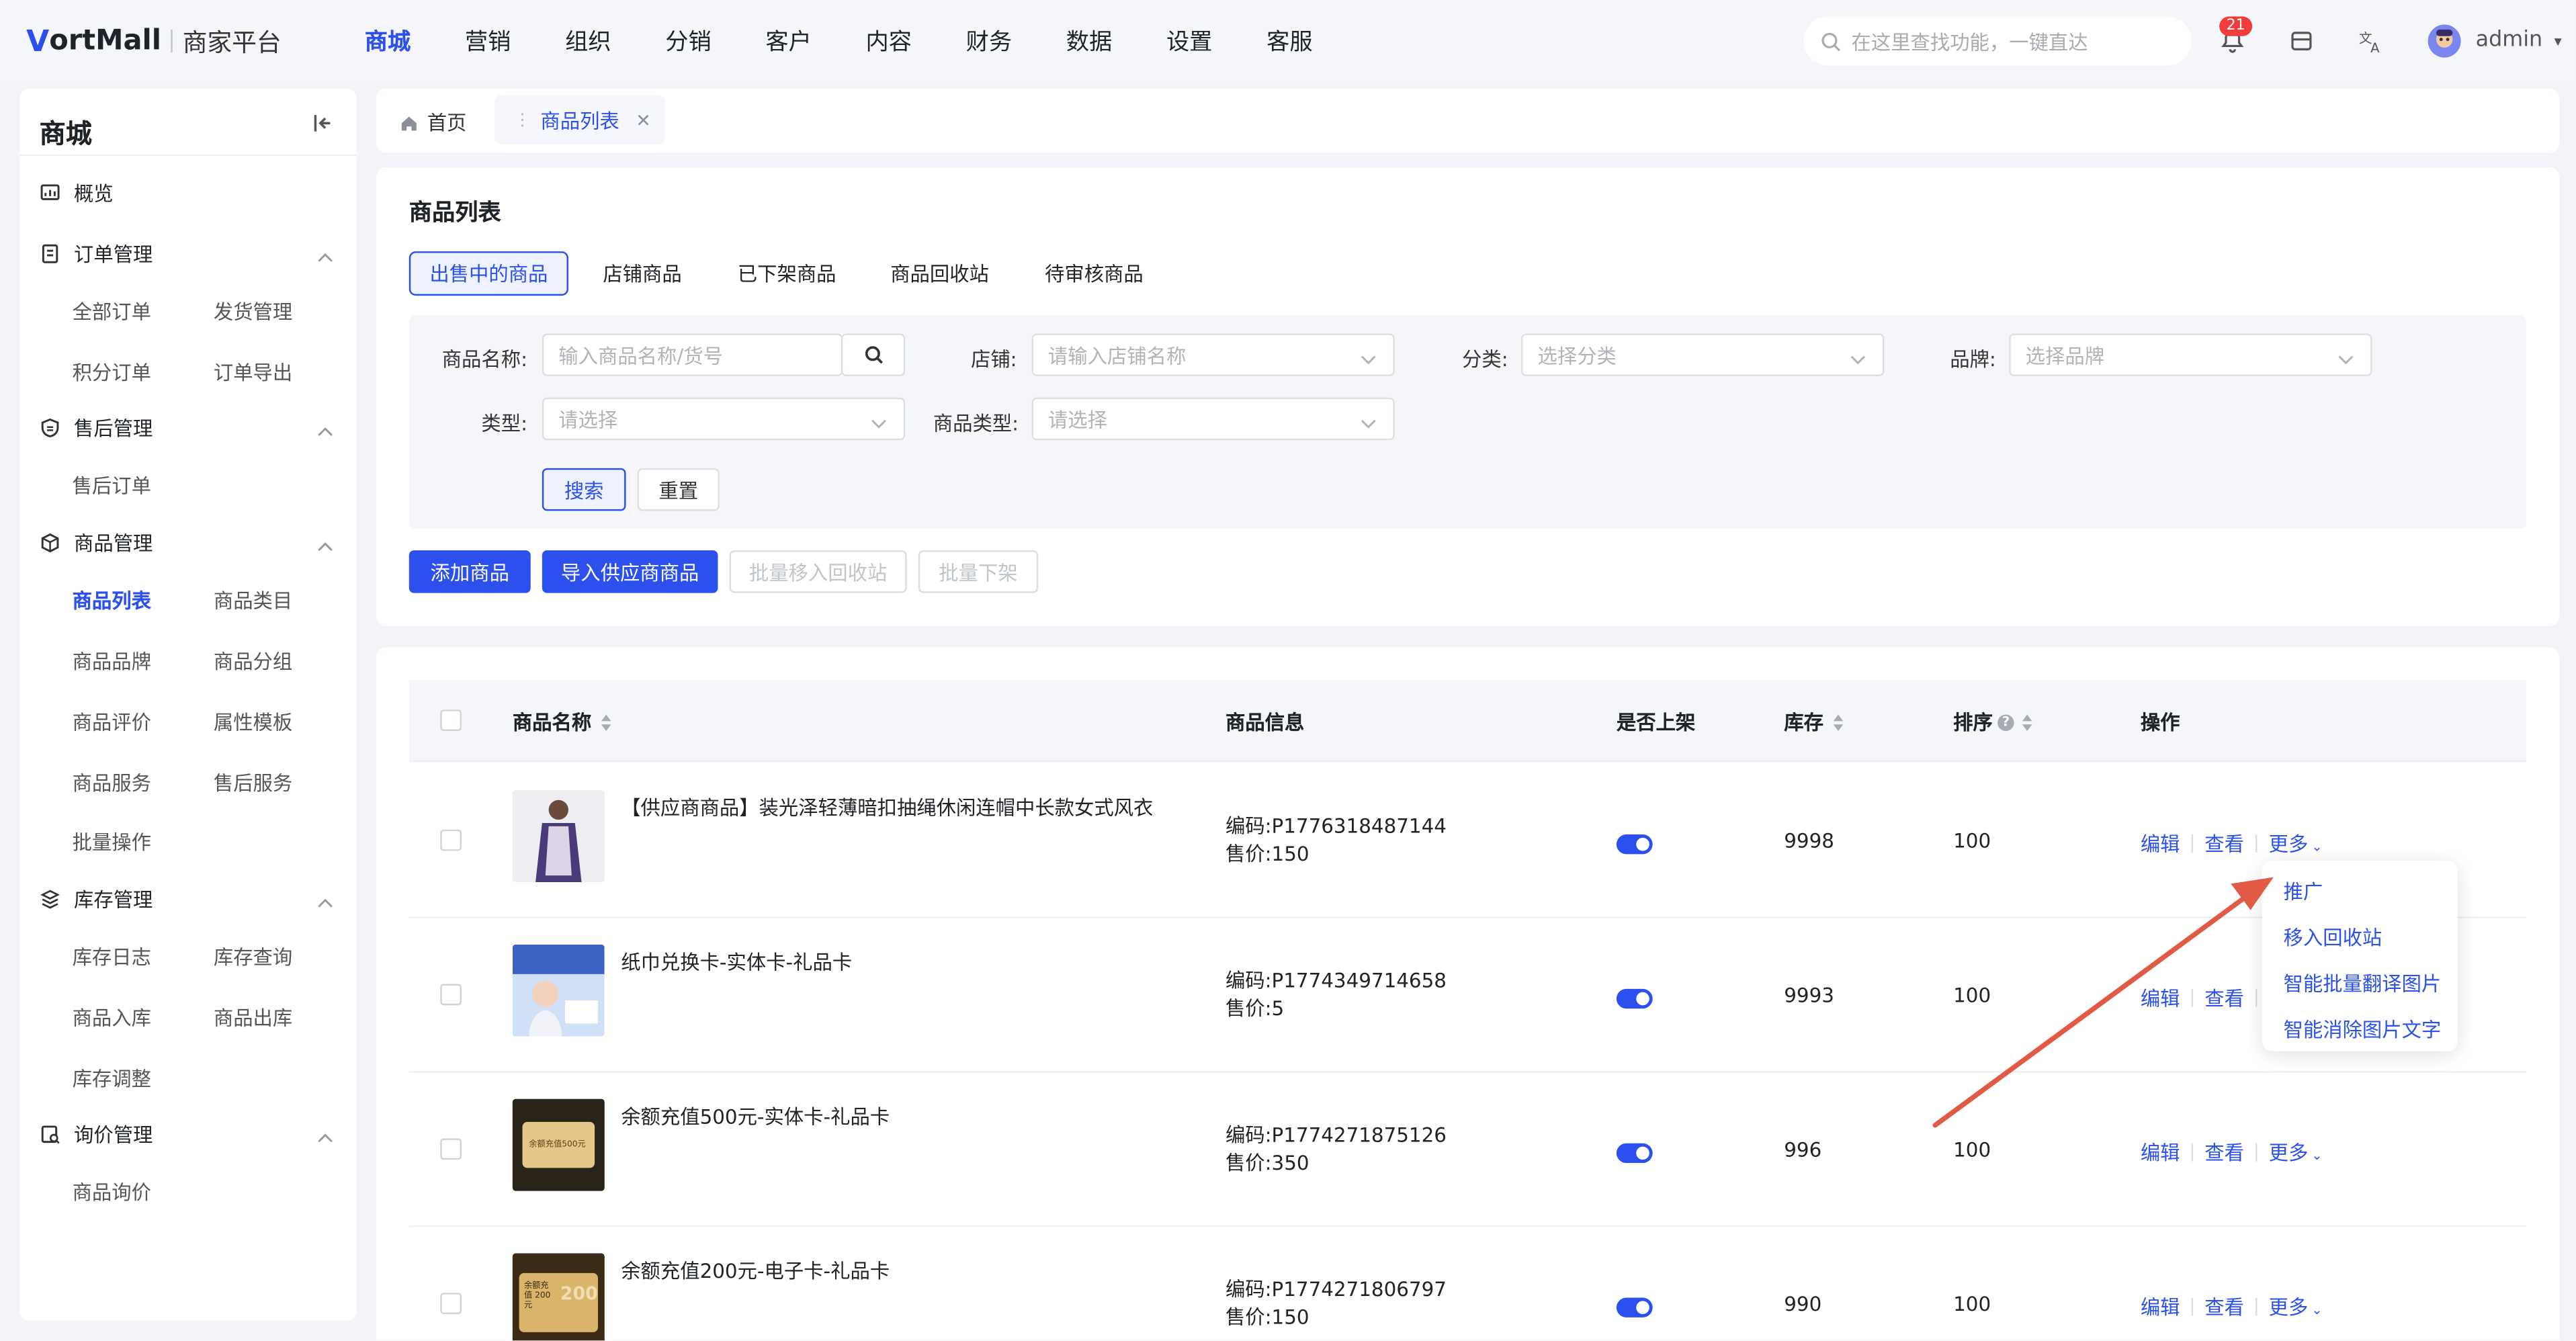  What do you see at coordinates (887, 807) in the screenshot?
I see `product-name: 【供应商商品】装光泽轻薄暗扣抽绳休闲连帽中长款女式风衣` at bounding box center [887, 807].